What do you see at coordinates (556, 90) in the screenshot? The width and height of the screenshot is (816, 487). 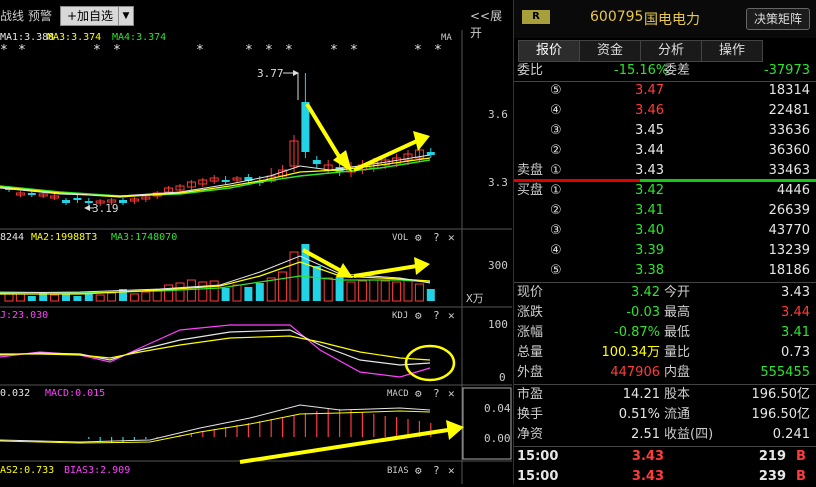 I see `ask-level: ⑤` at bounding box center [556, 90].